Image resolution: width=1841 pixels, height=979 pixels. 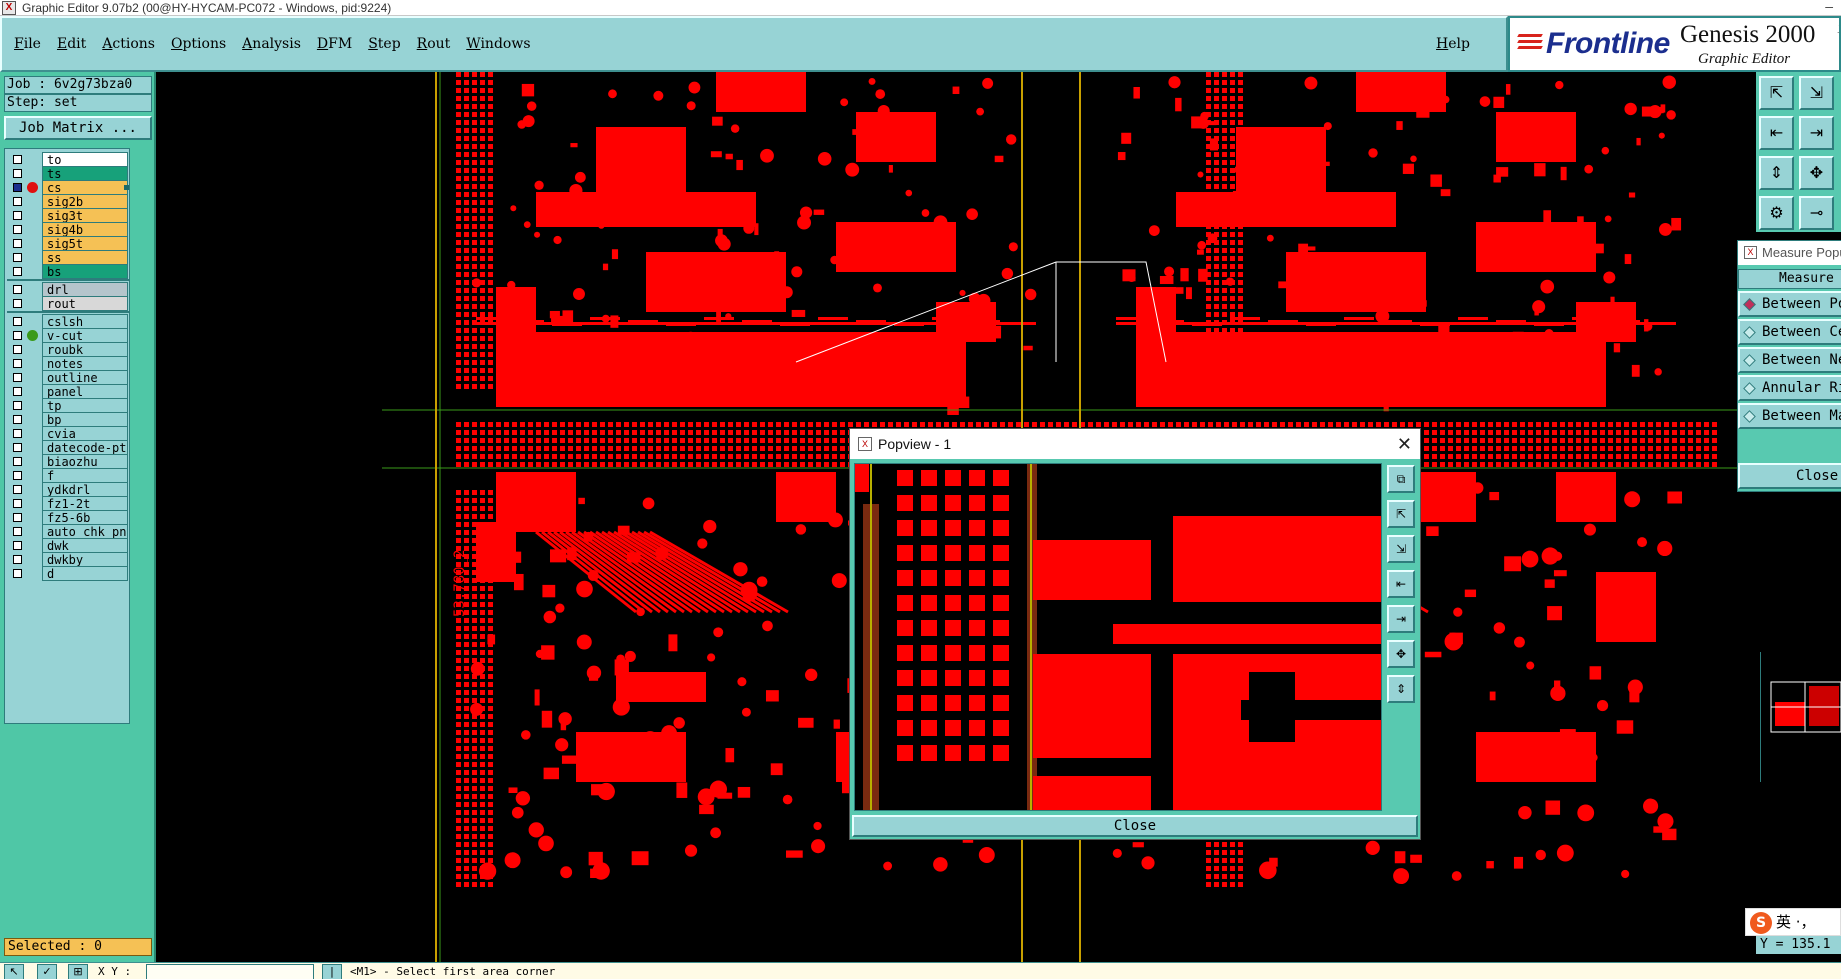 What do you see at coordinates (85, 377) in the screenshot?
I see `layer-name: outline` at bounding box center [85, 377].